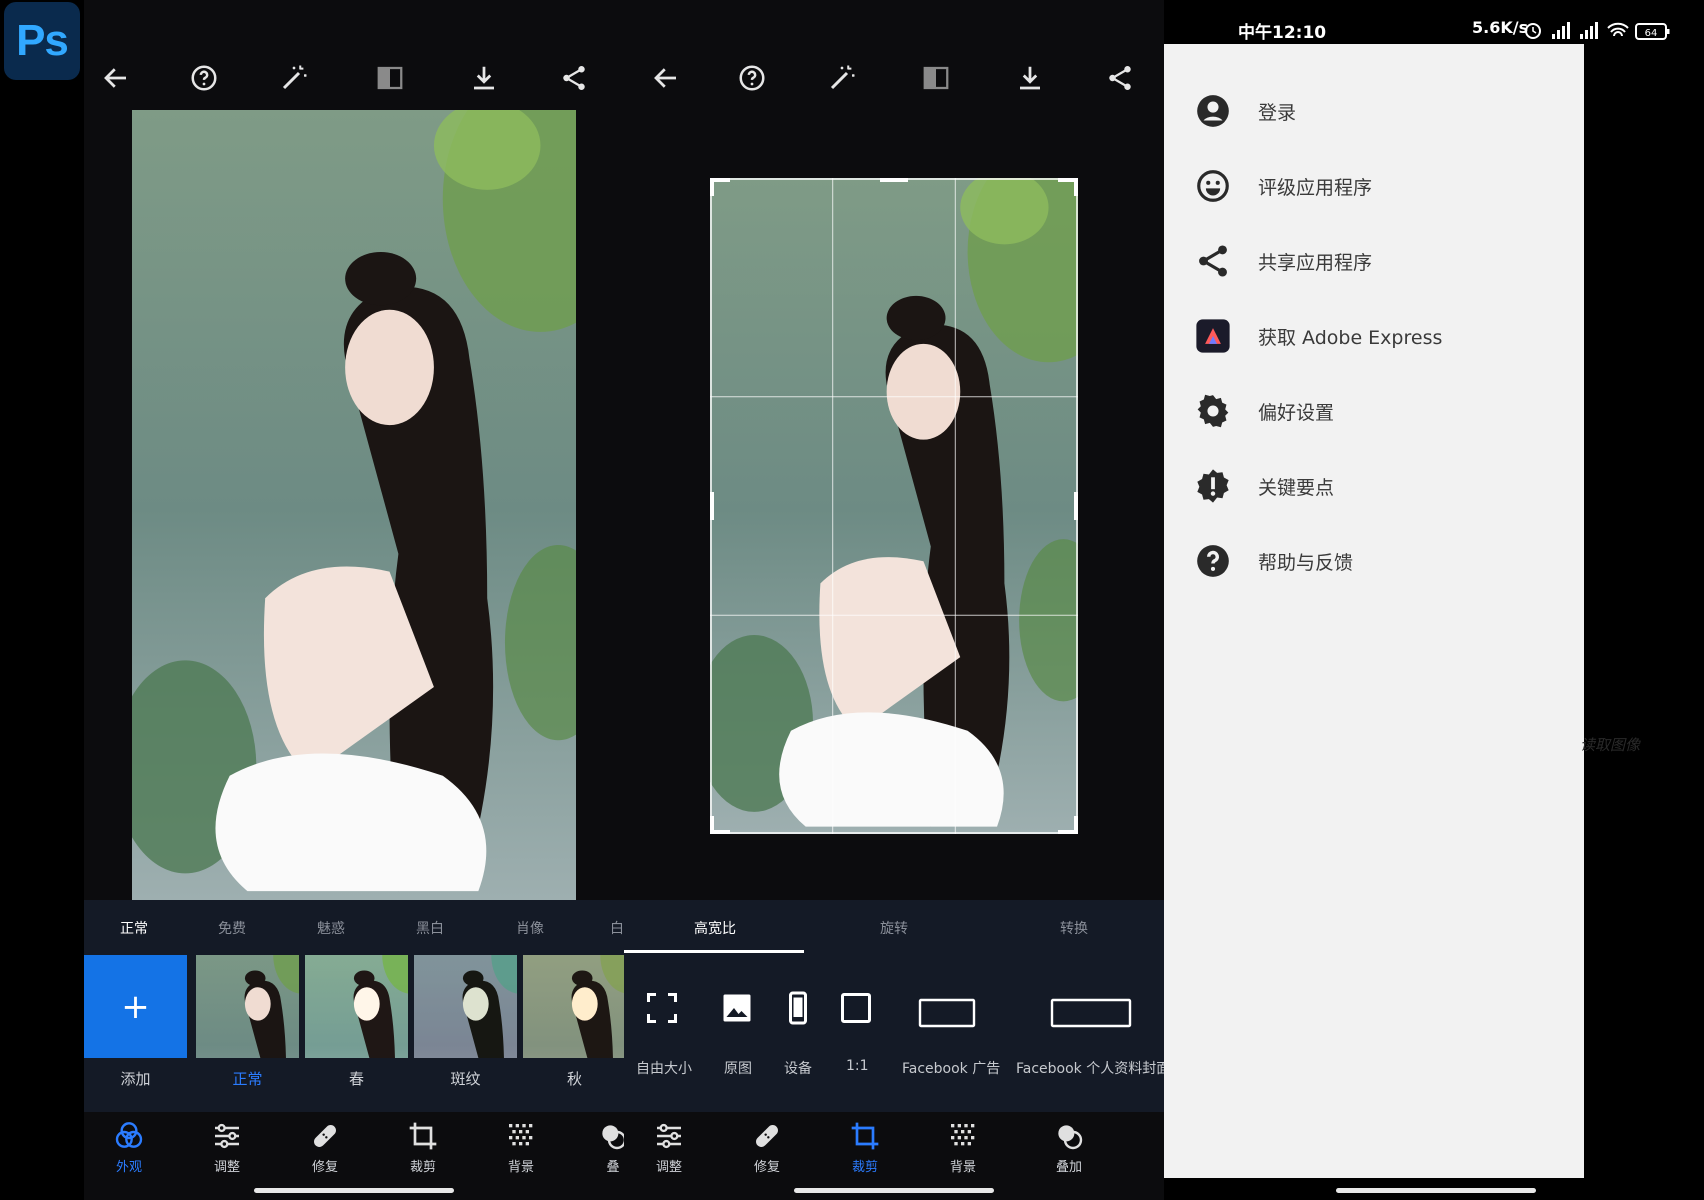  What do you see at coordinates (1074, 928) in the screenshot?
I see `tab-transform: 转换` at bounding box center [1074, 928].